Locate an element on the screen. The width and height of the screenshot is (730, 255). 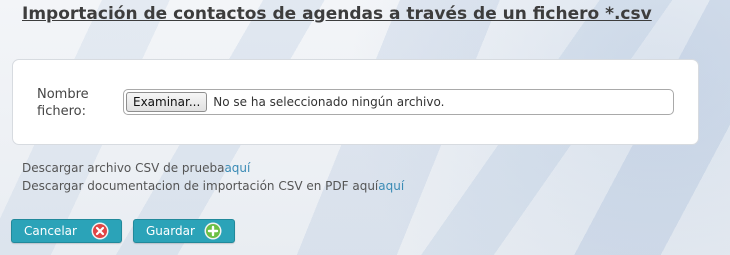
cancel-x-icon is located at coordinates (100, 231).